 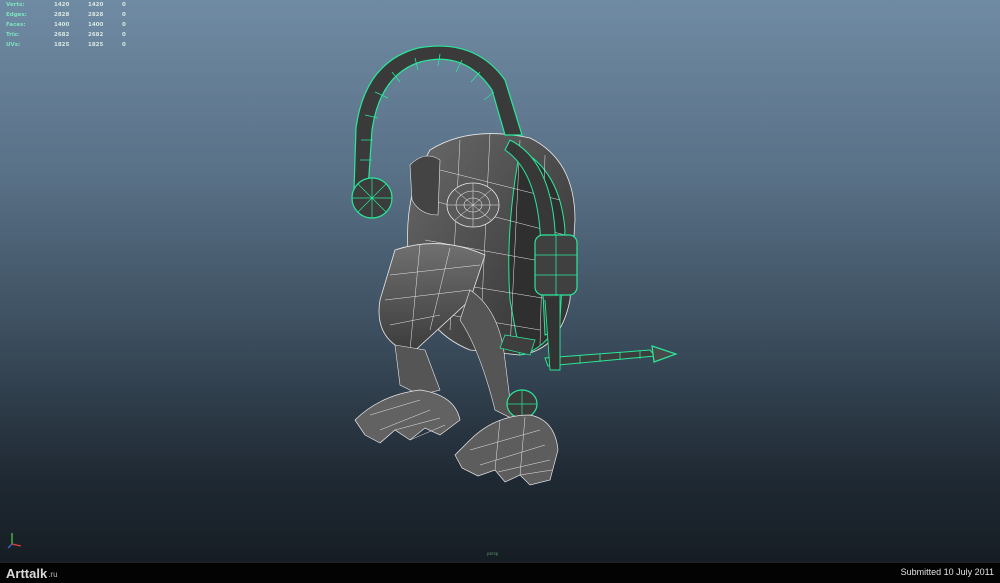 I want to click on left-foot-mesh, so click(x=407, y=394).